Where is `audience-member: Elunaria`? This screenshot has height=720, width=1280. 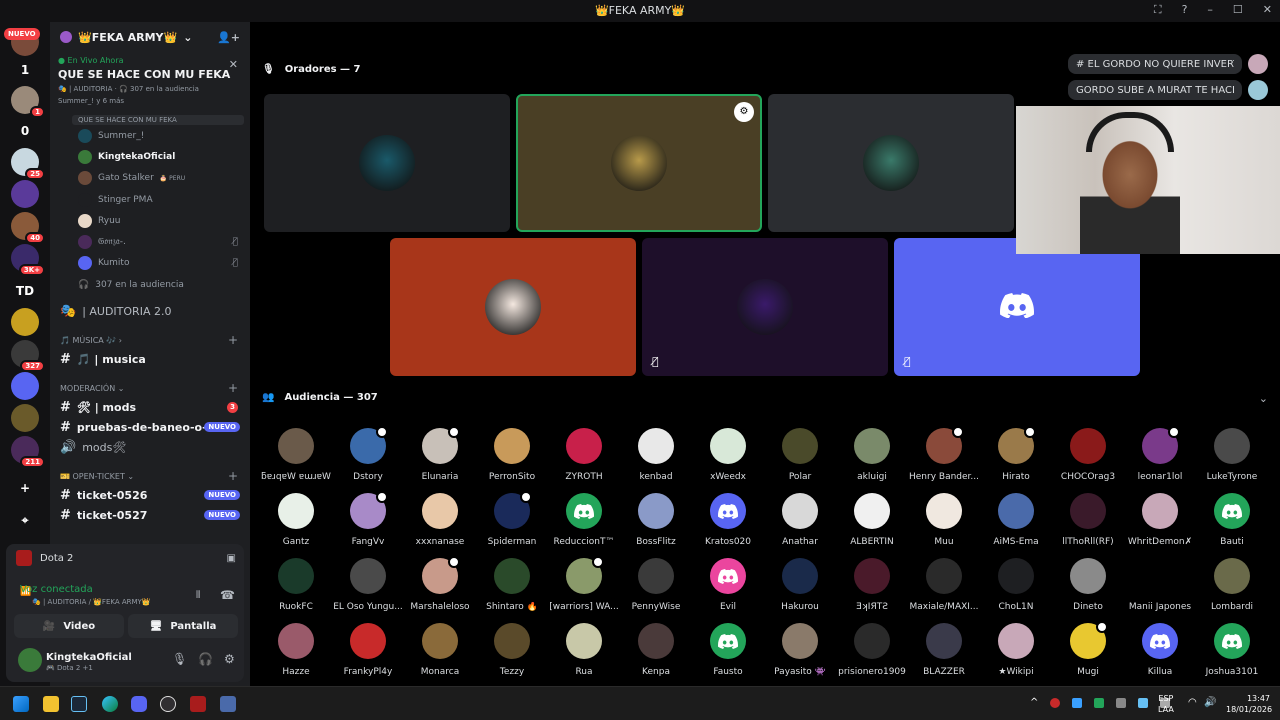 audience-member: Elunaria is located at coordinates (440, 457).